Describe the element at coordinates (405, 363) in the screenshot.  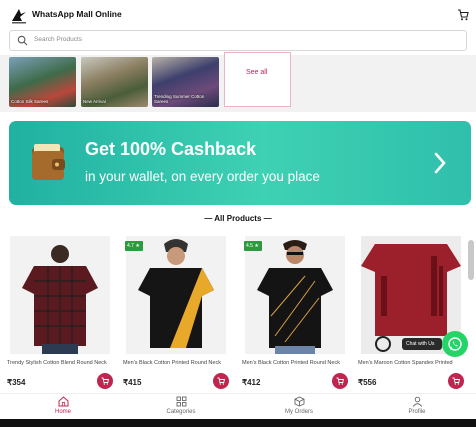
I see `product-name: Men's Maroon Cotton Spandex Printed` at that location.